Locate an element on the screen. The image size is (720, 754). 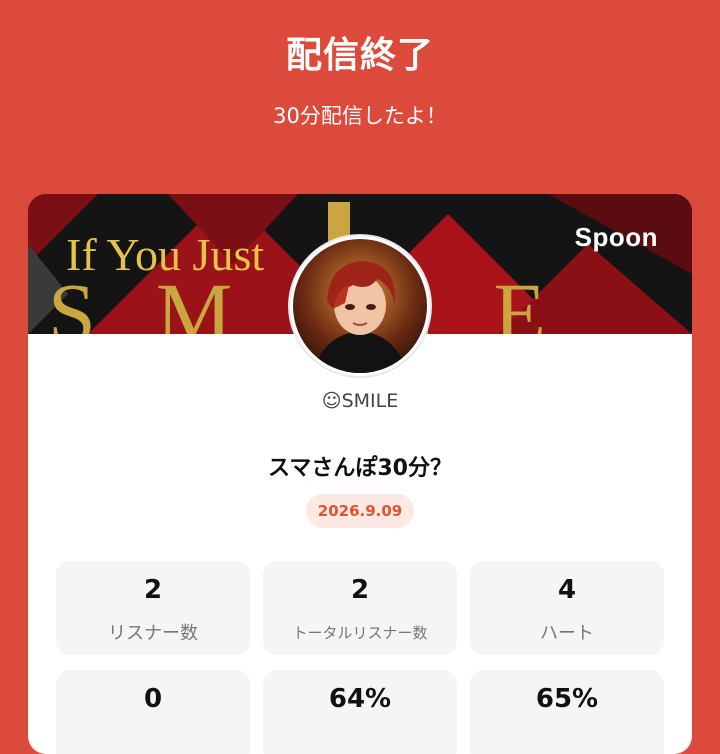
date-badge: 2026.9.09 is located at coordinates (360, 511).